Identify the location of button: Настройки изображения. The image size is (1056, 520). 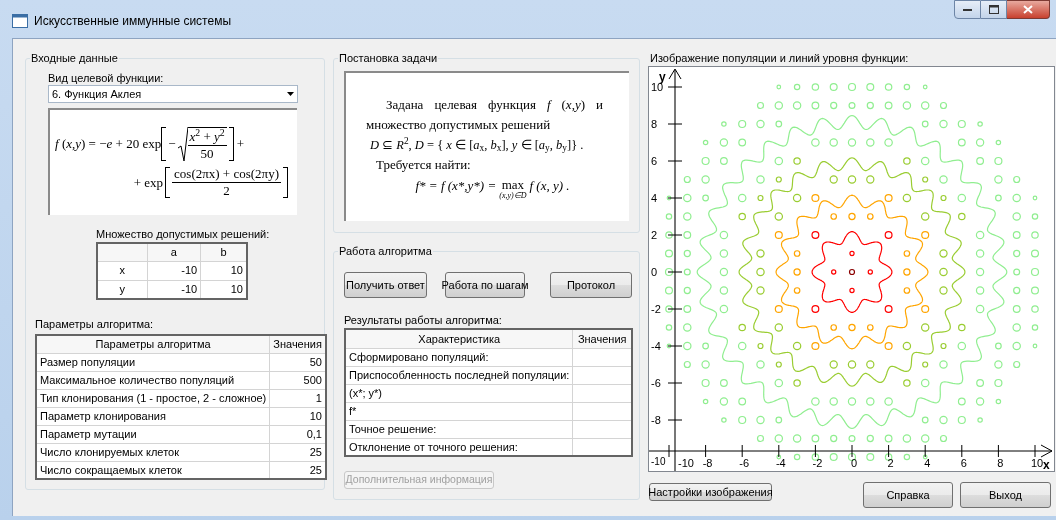
(710, 492).